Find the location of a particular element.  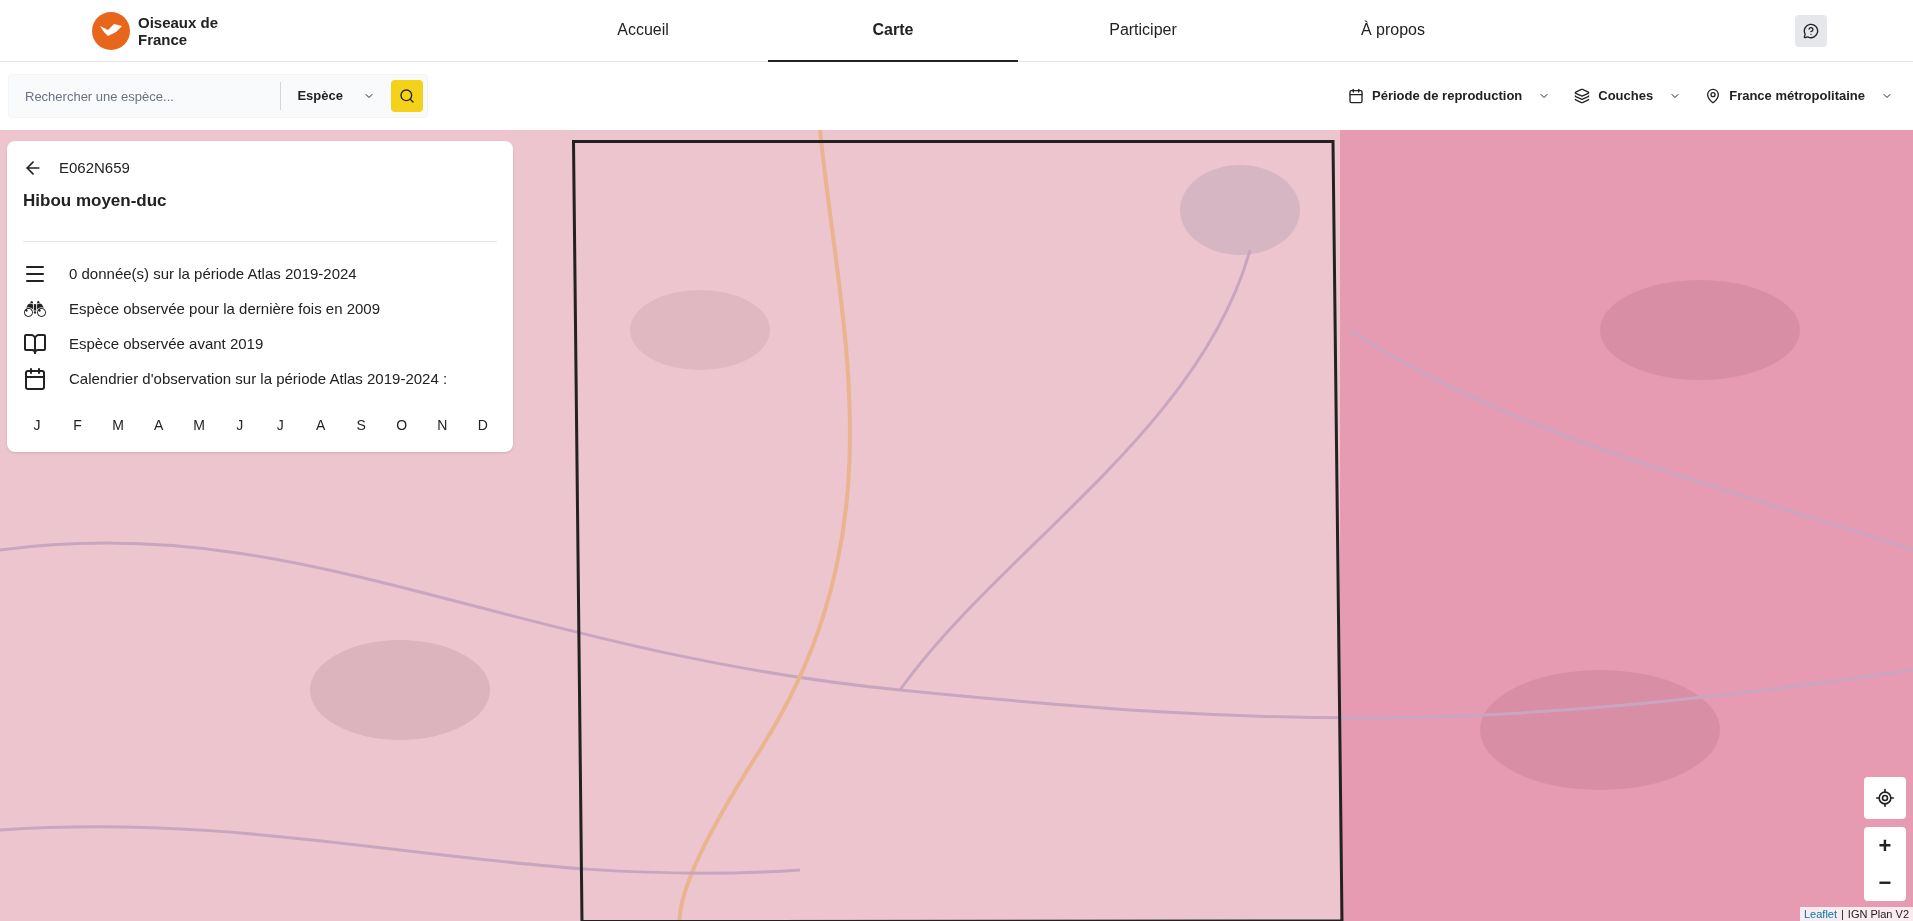

nav-tab: Accueil is located at coordinates (643, 31).